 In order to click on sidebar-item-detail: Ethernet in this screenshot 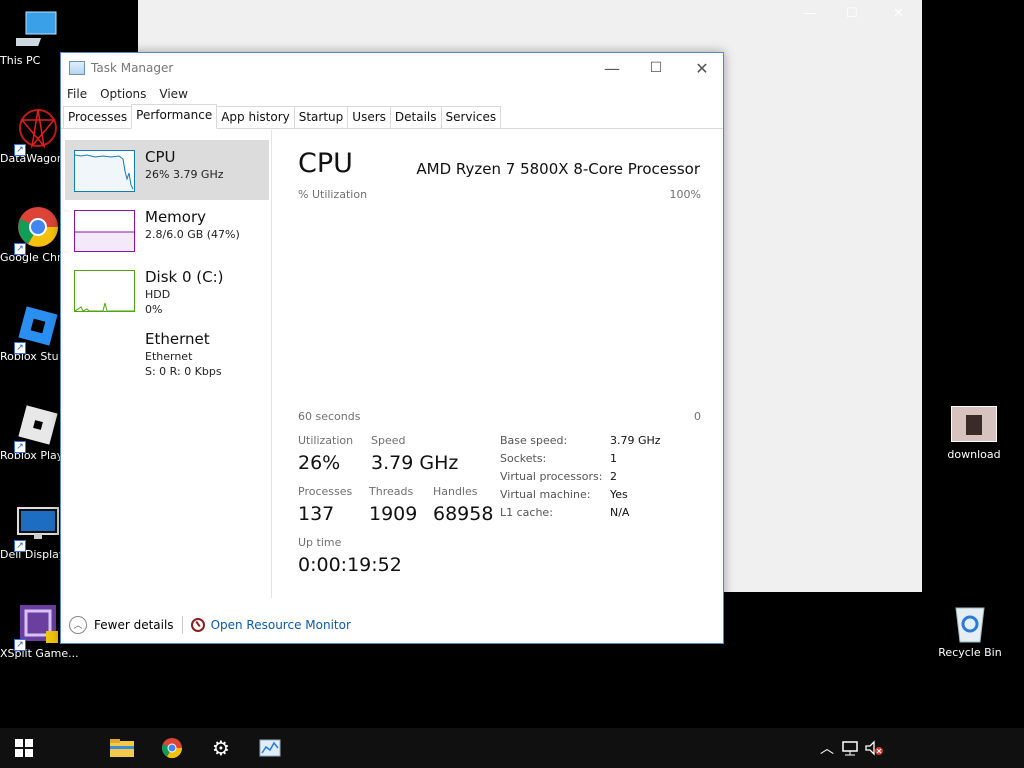, I will do `click(169, 356)`.